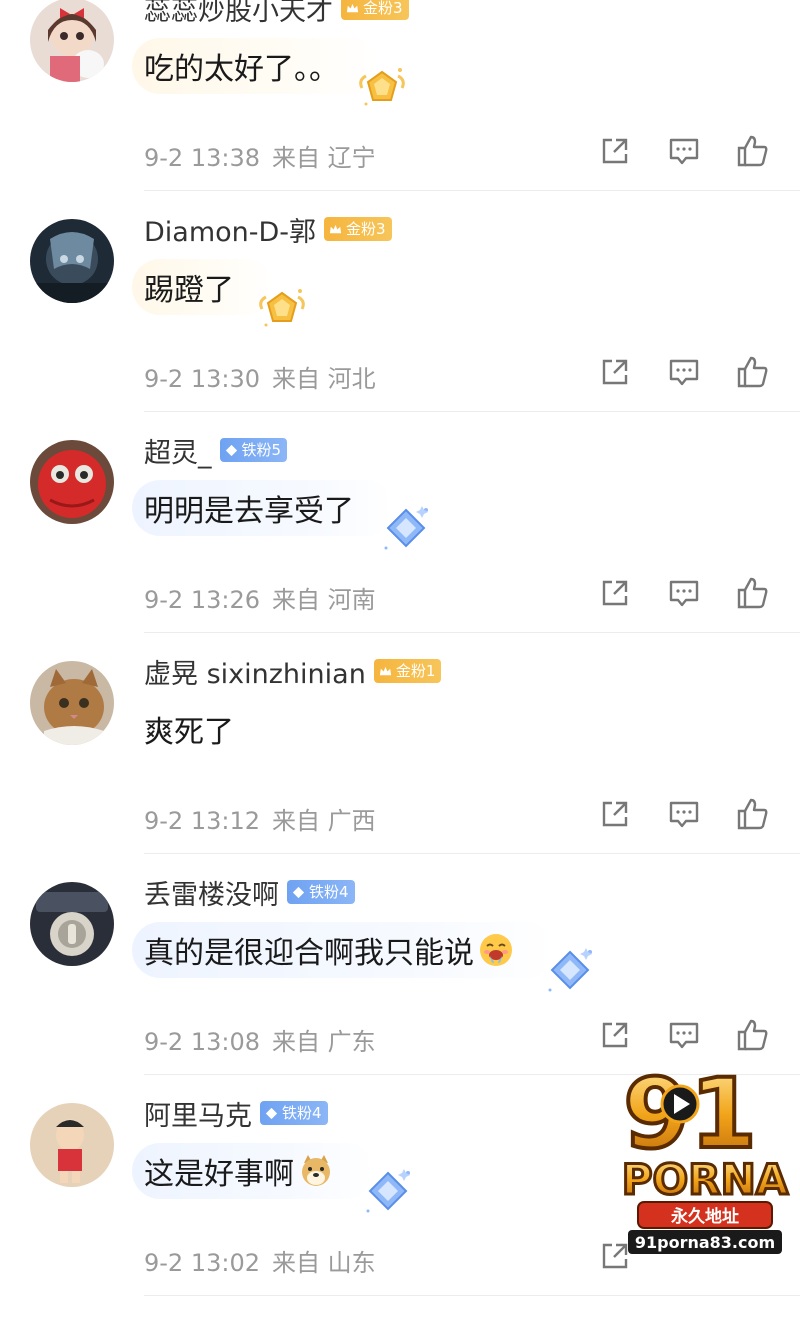 The width and height of the screenshot is (800, 1325). I want to click on watermark-logo: 91 PORNA 永久地址 91porna83.com, so click(705, 1155).